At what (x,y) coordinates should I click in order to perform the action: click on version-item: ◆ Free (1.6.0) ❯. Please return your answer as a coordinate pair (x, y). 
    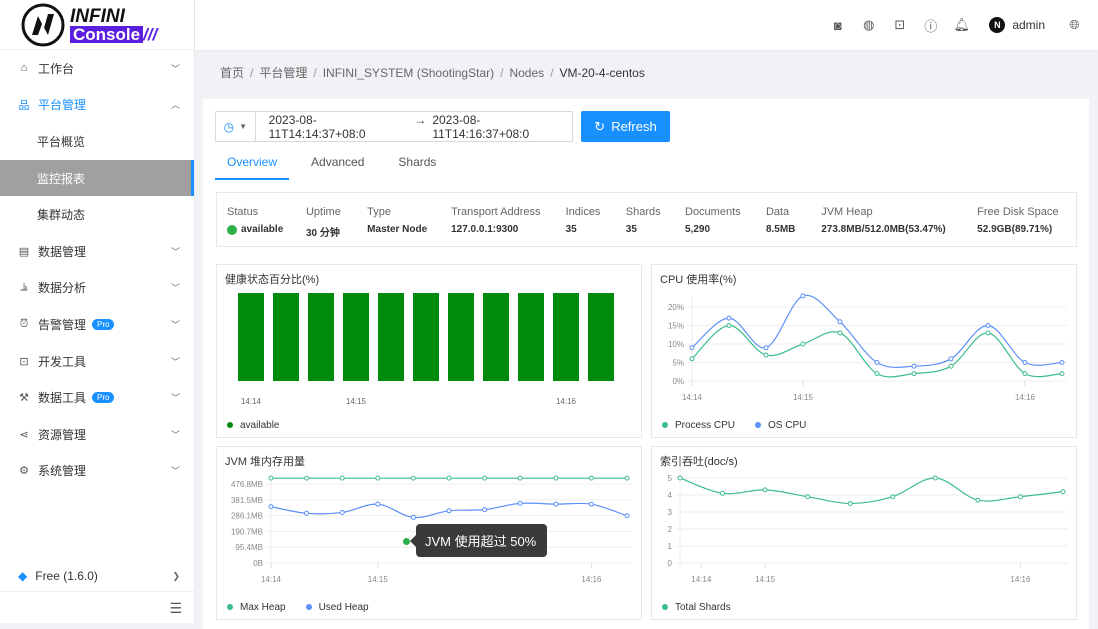
    Looking at the image, I should click on (97, 576).